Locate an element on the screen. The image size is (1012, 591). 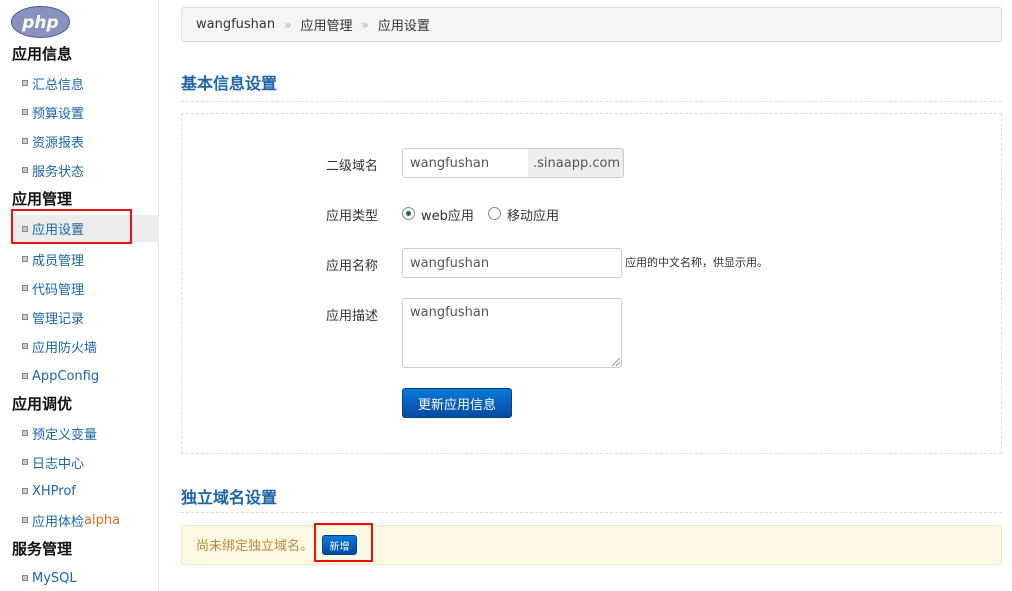
nav-item-firewall: 应用防火墙 is located at coordinates (59, 346).